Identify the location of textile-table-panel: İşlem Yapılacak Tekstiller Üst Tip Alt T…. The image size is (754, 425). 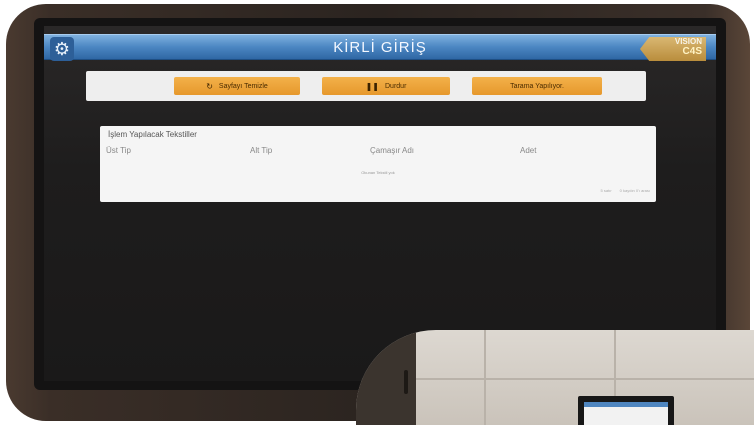
(378, 164).